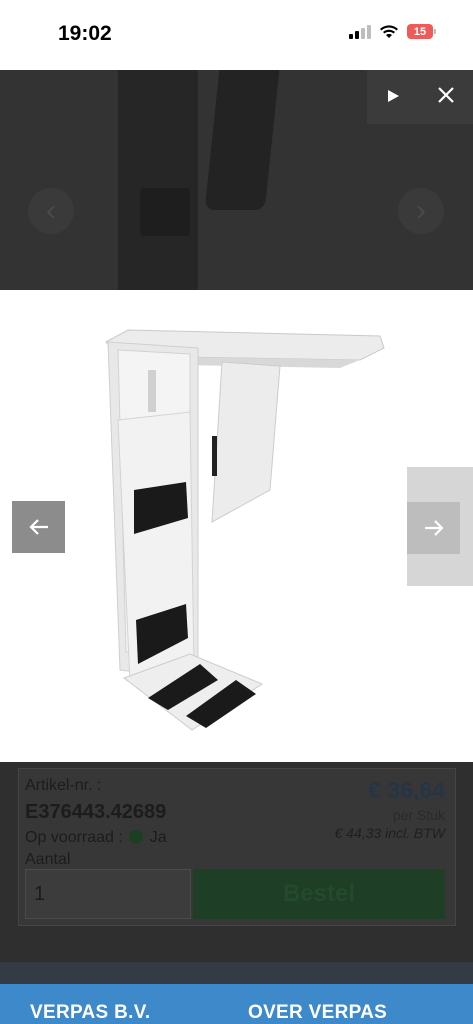 The image size is (473, 1024). What do you see at coordinates (90, 1013) in the screenshot?
I see `footer-link-company: VERPAS B.V.` at bounding box center [90, 1013].